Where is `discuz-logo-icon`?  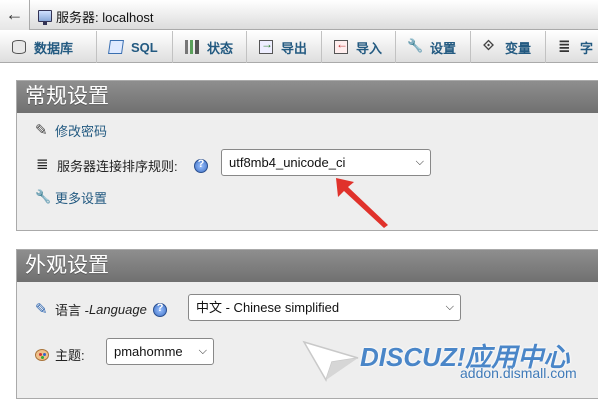 discuz-logo-icon is located at coordinates (330, 361).